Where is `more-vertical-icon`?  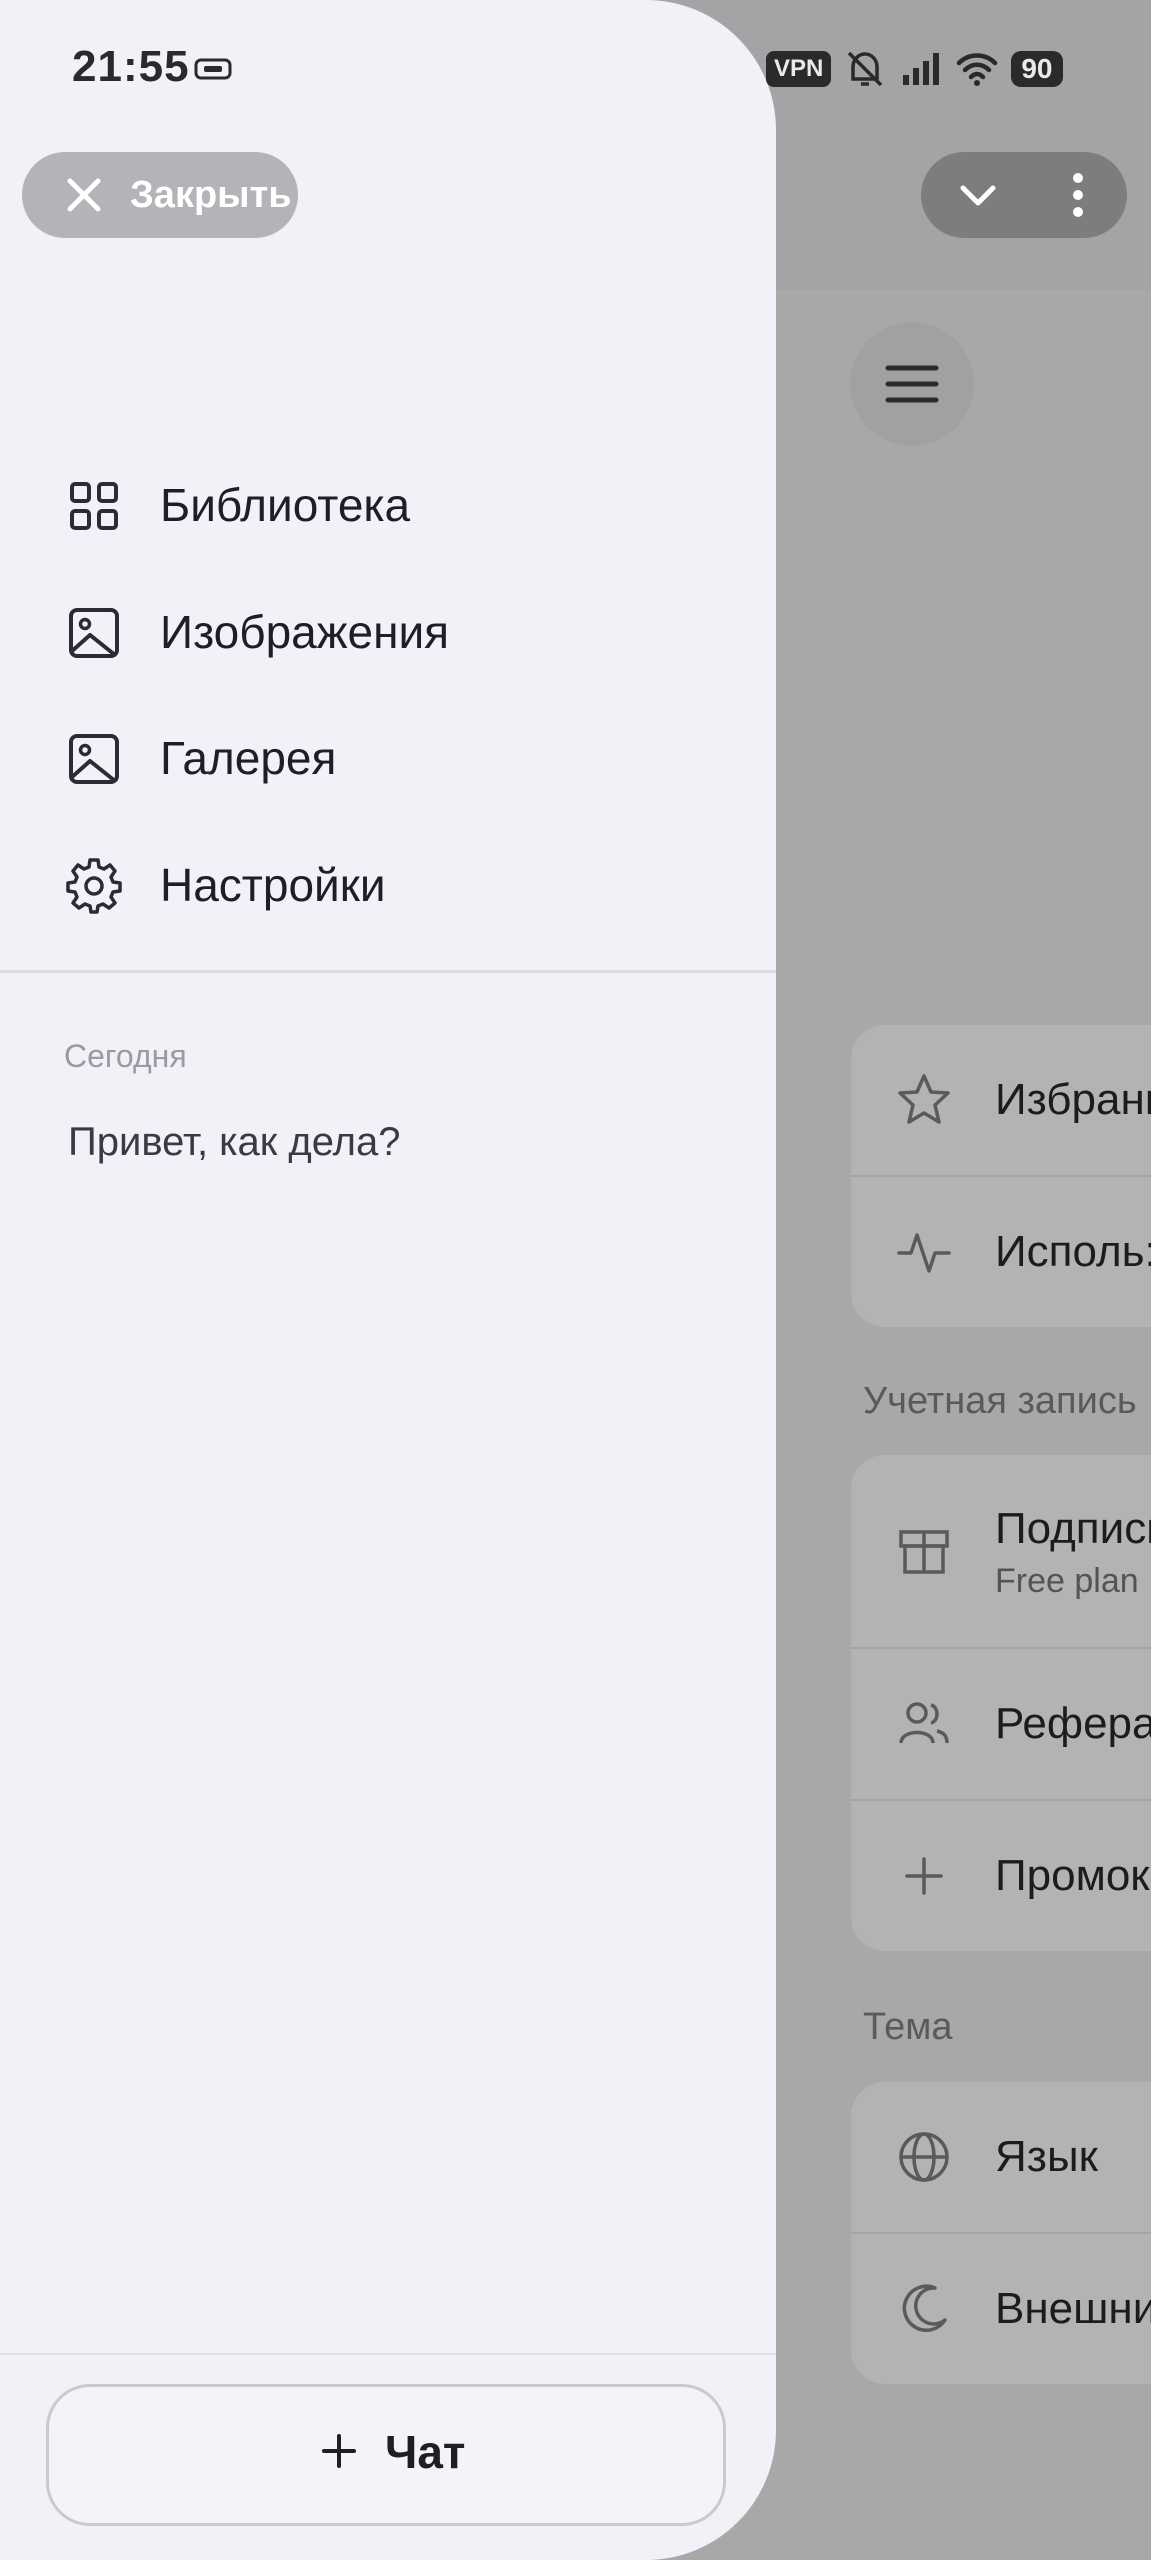 more-vertical-icon is located at coordinates (1078, 195).